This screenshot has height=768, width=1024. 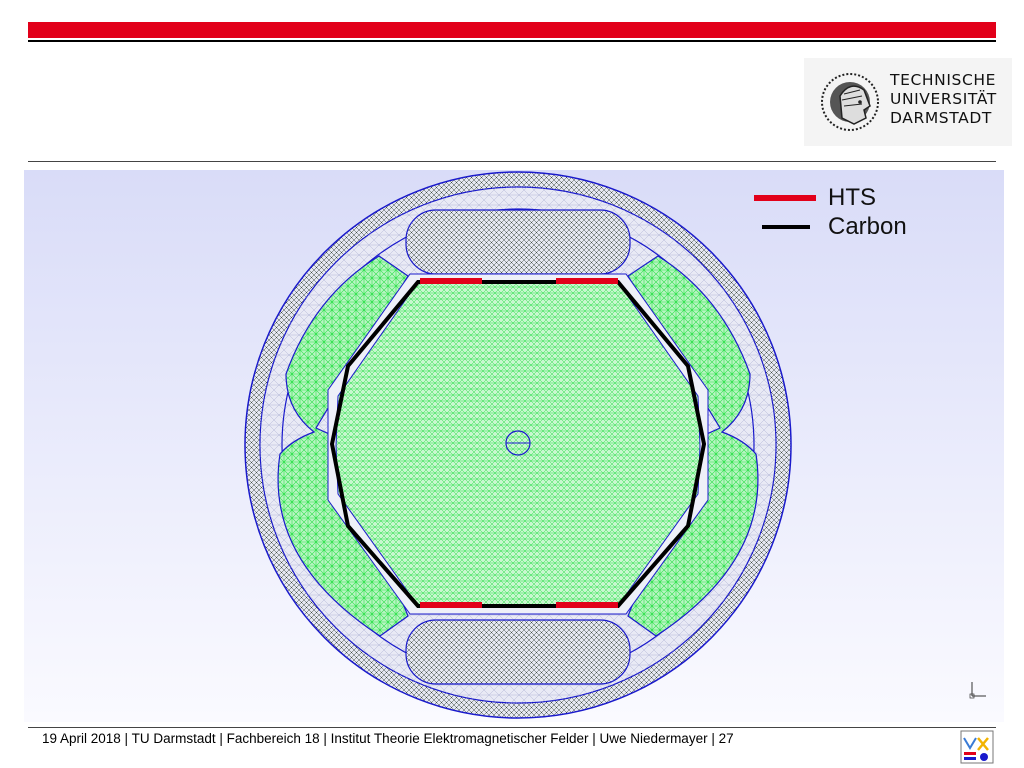 I want to click on legend-entry-carbon: Carbon, so click(x=867, y=227).